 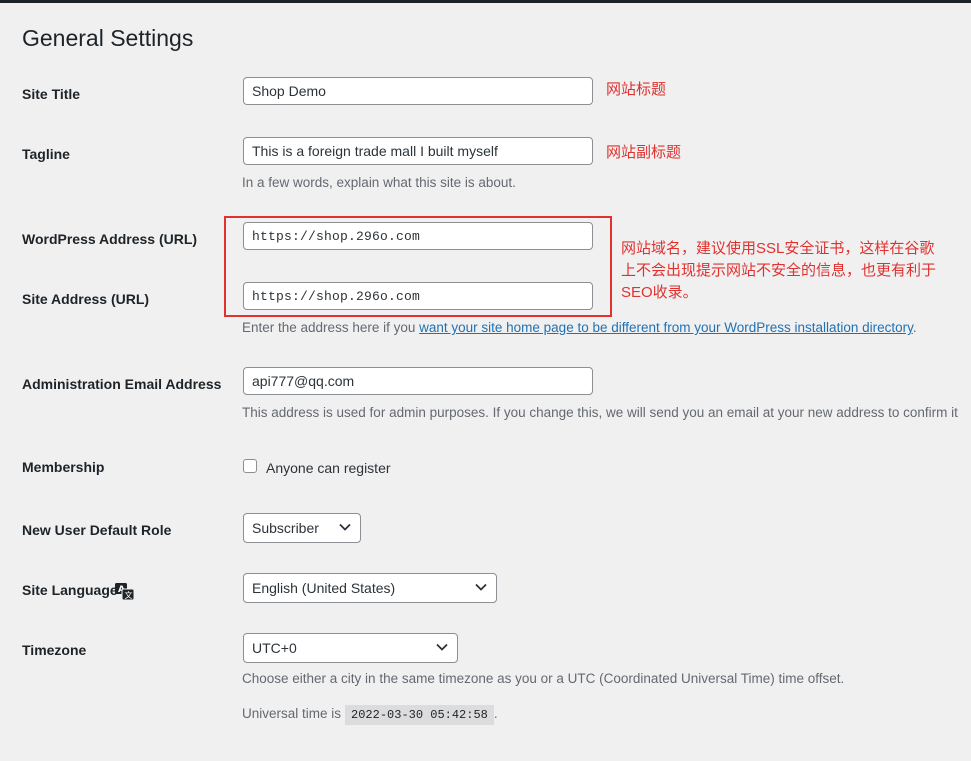 I want to click on site-address-description-suffix: ., so click(x=914, y=327).